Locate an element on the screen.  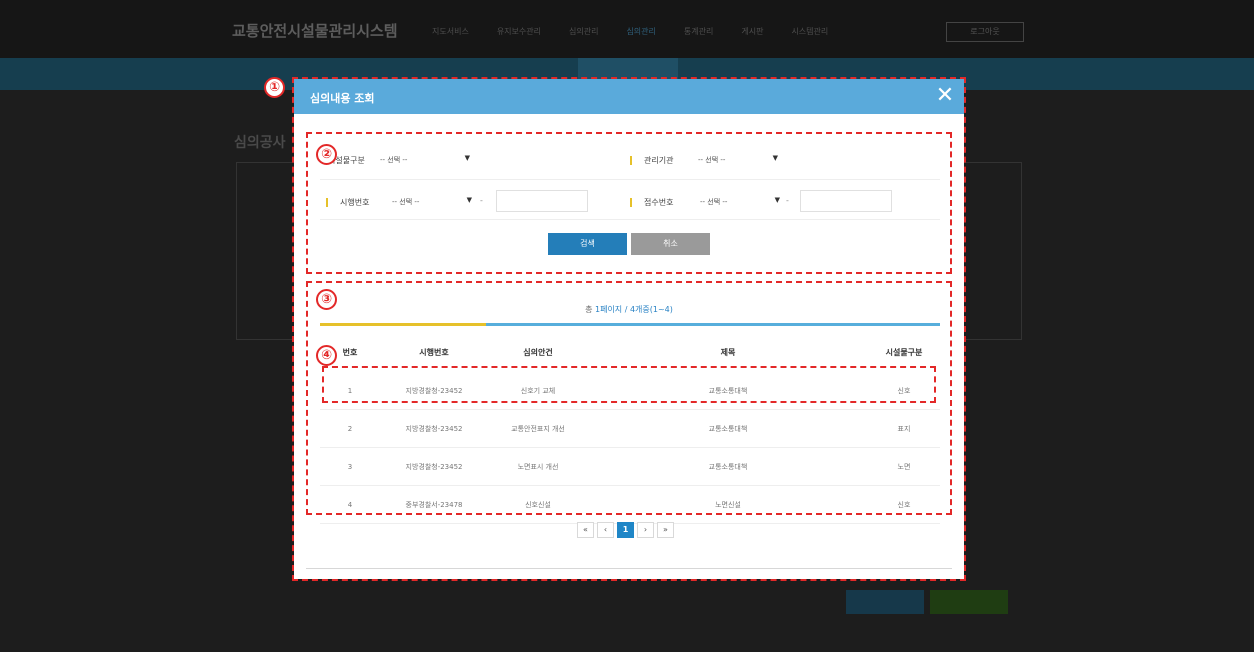
logout-button: 로그아웃 is located at coordinates (985, 32).